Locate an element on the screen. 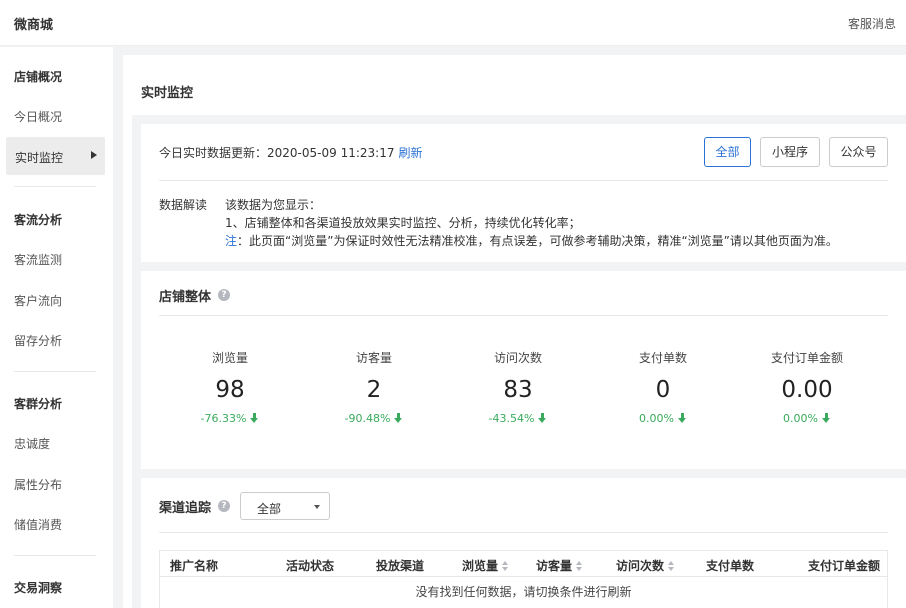  sidebar-item-label: 实时监控 is located at coordinates (39, 158).